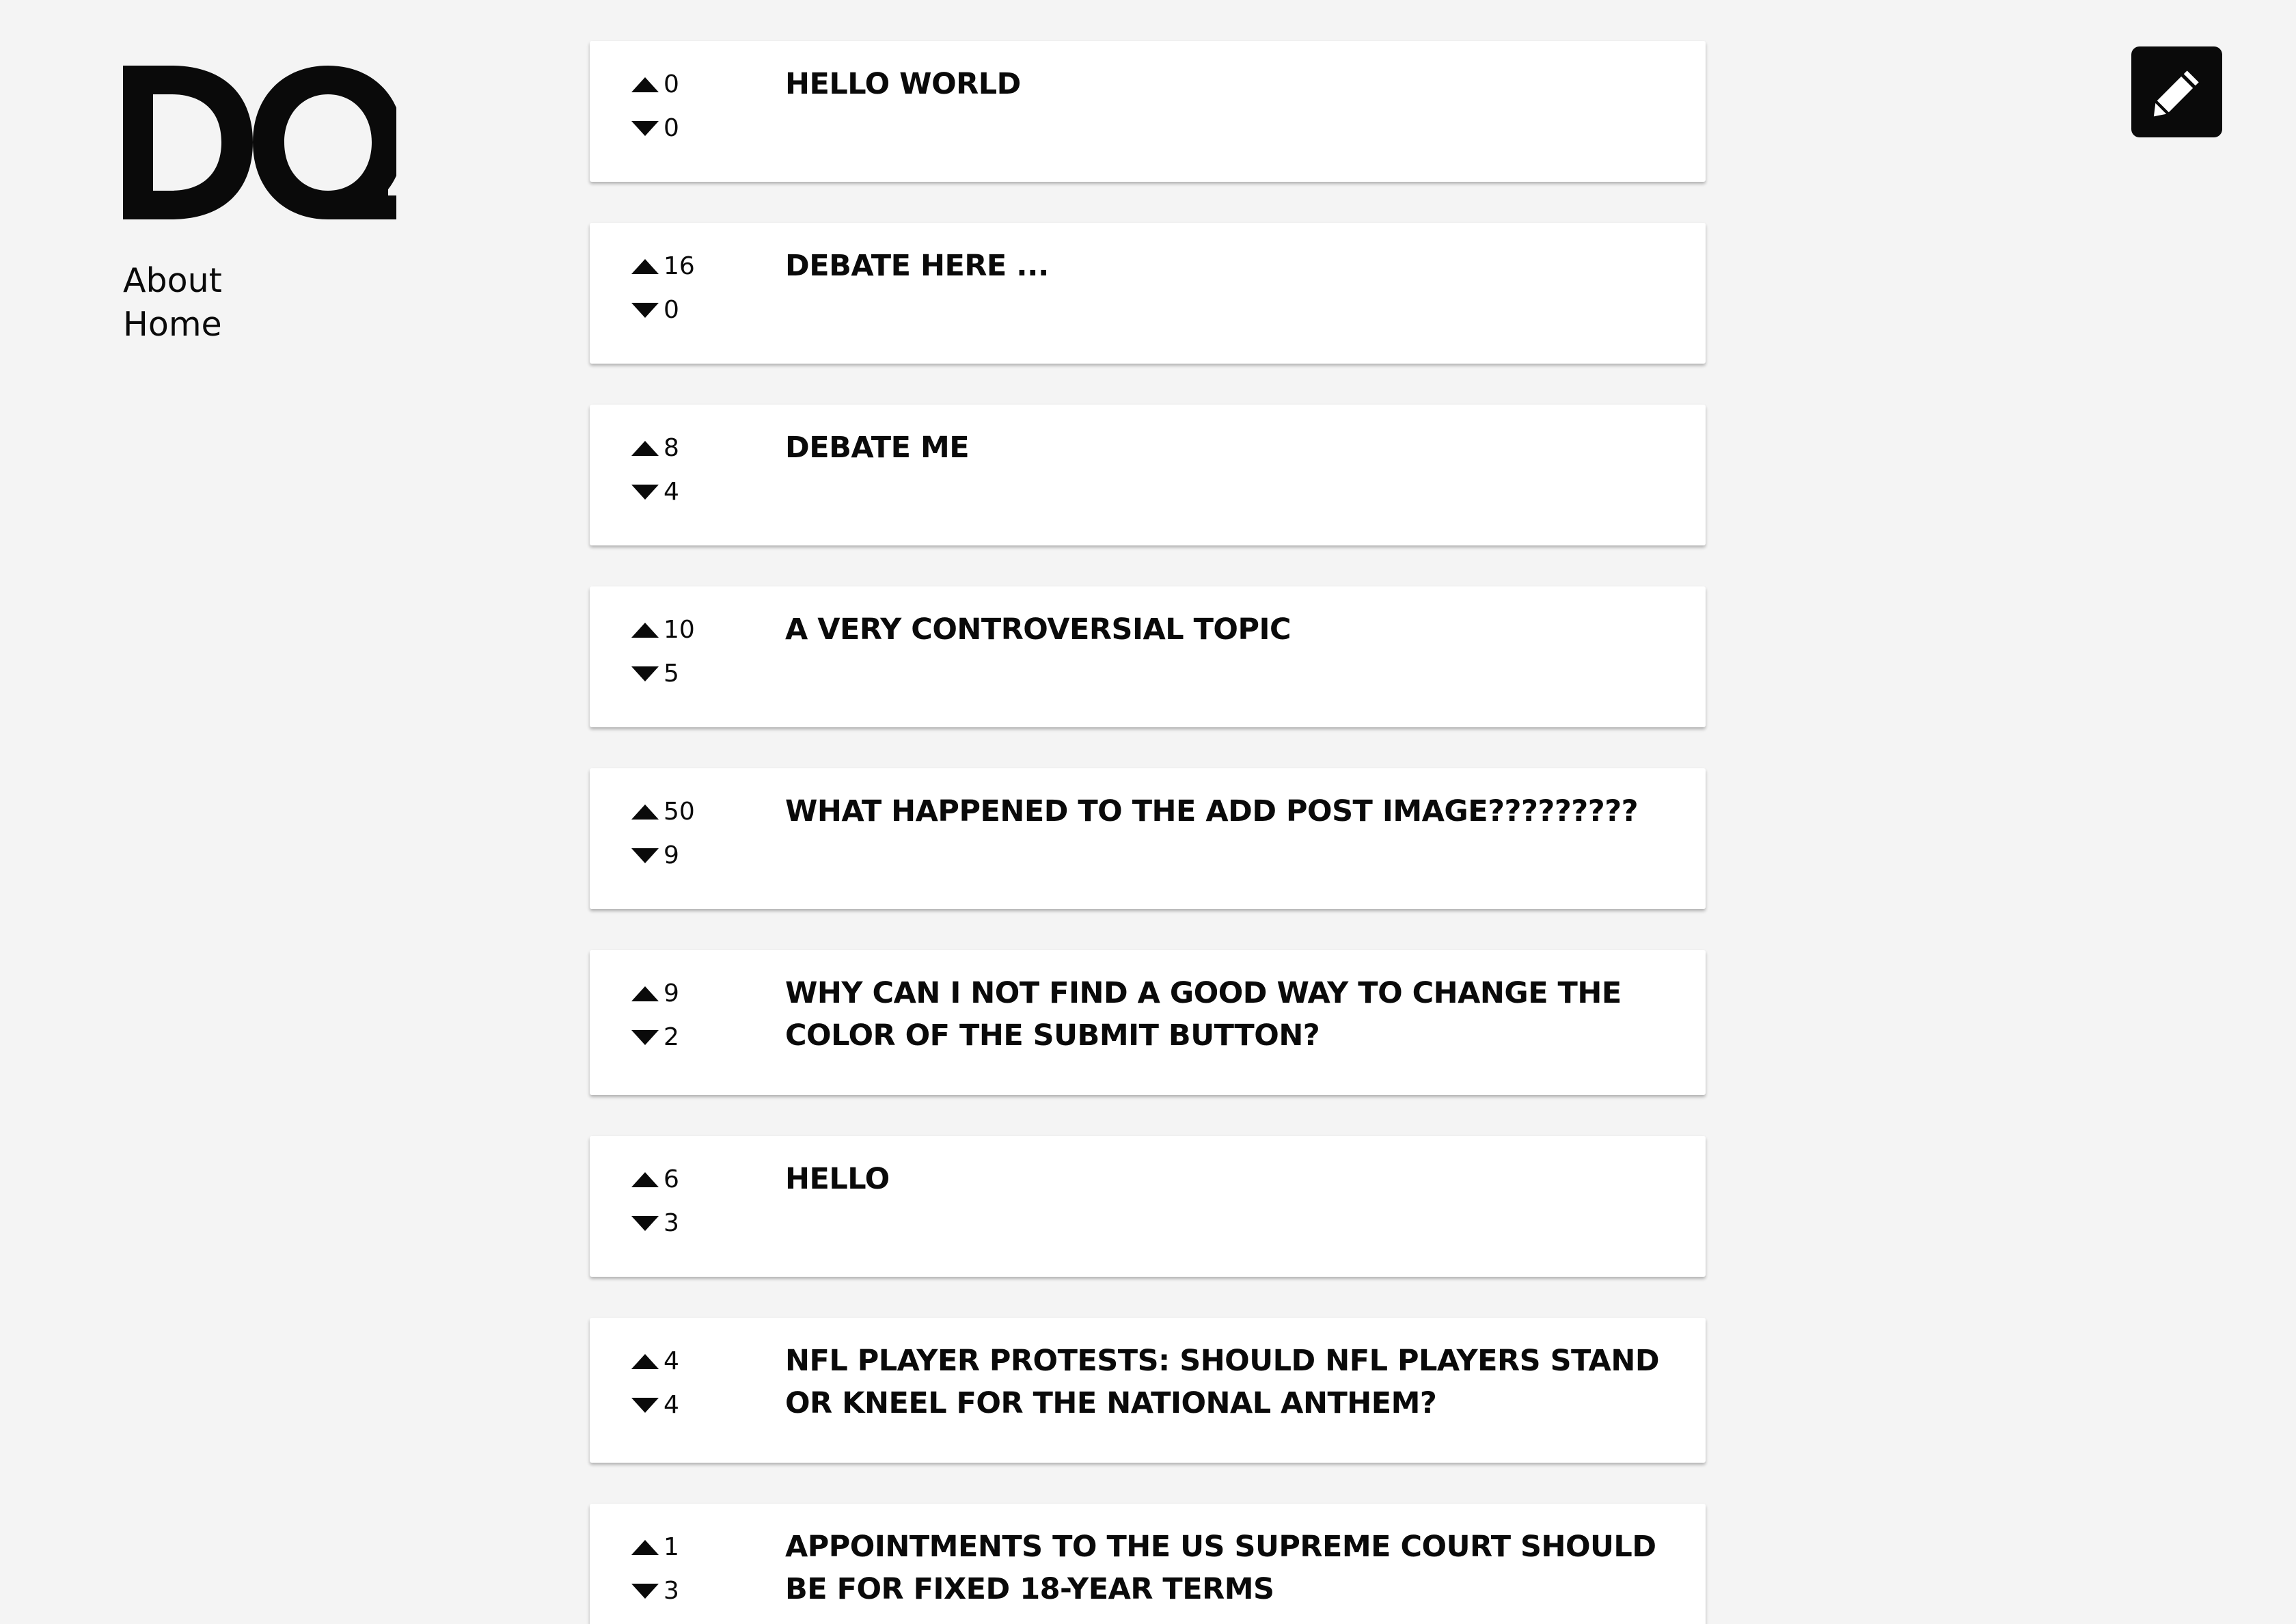 Image resolution: width=2296 pixels, height=1624 pixels. What do you see at coordinates (1245, 1201) in the screenshot?
I see `post-title: HELLO` at bounding box center [1245, 1201].